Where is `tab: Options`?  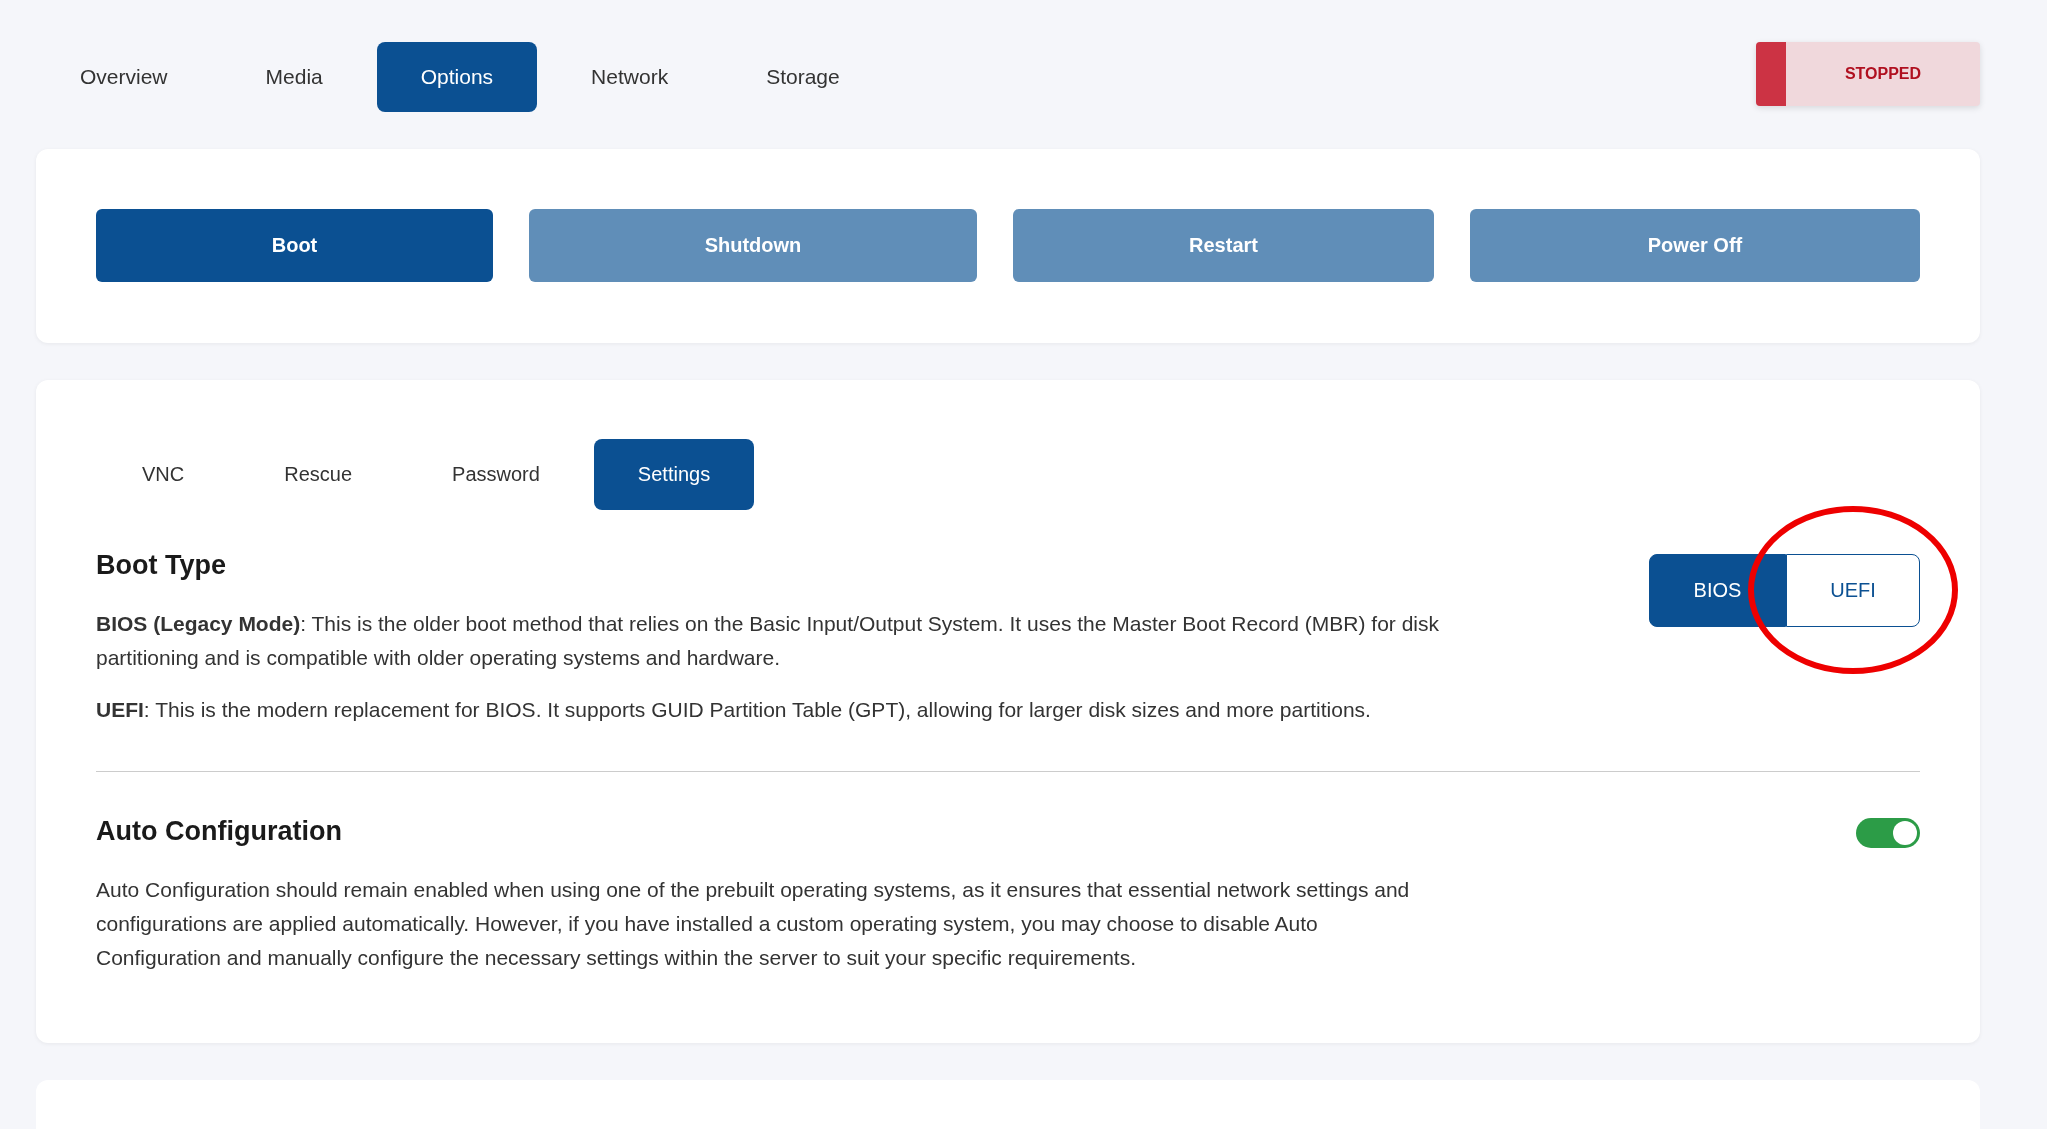 tab: Options is located at coordinates (457, 77).